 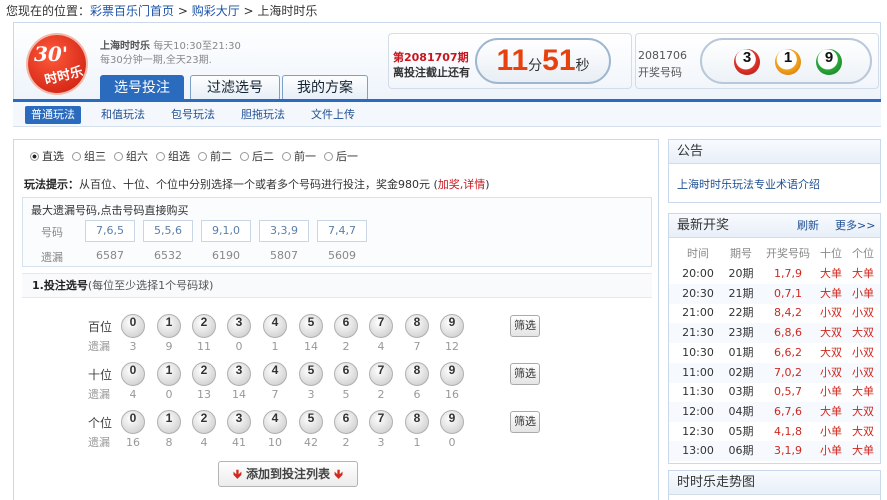 I want to click on subtab-normal: 普通玩法, so click(x=53, y=115).